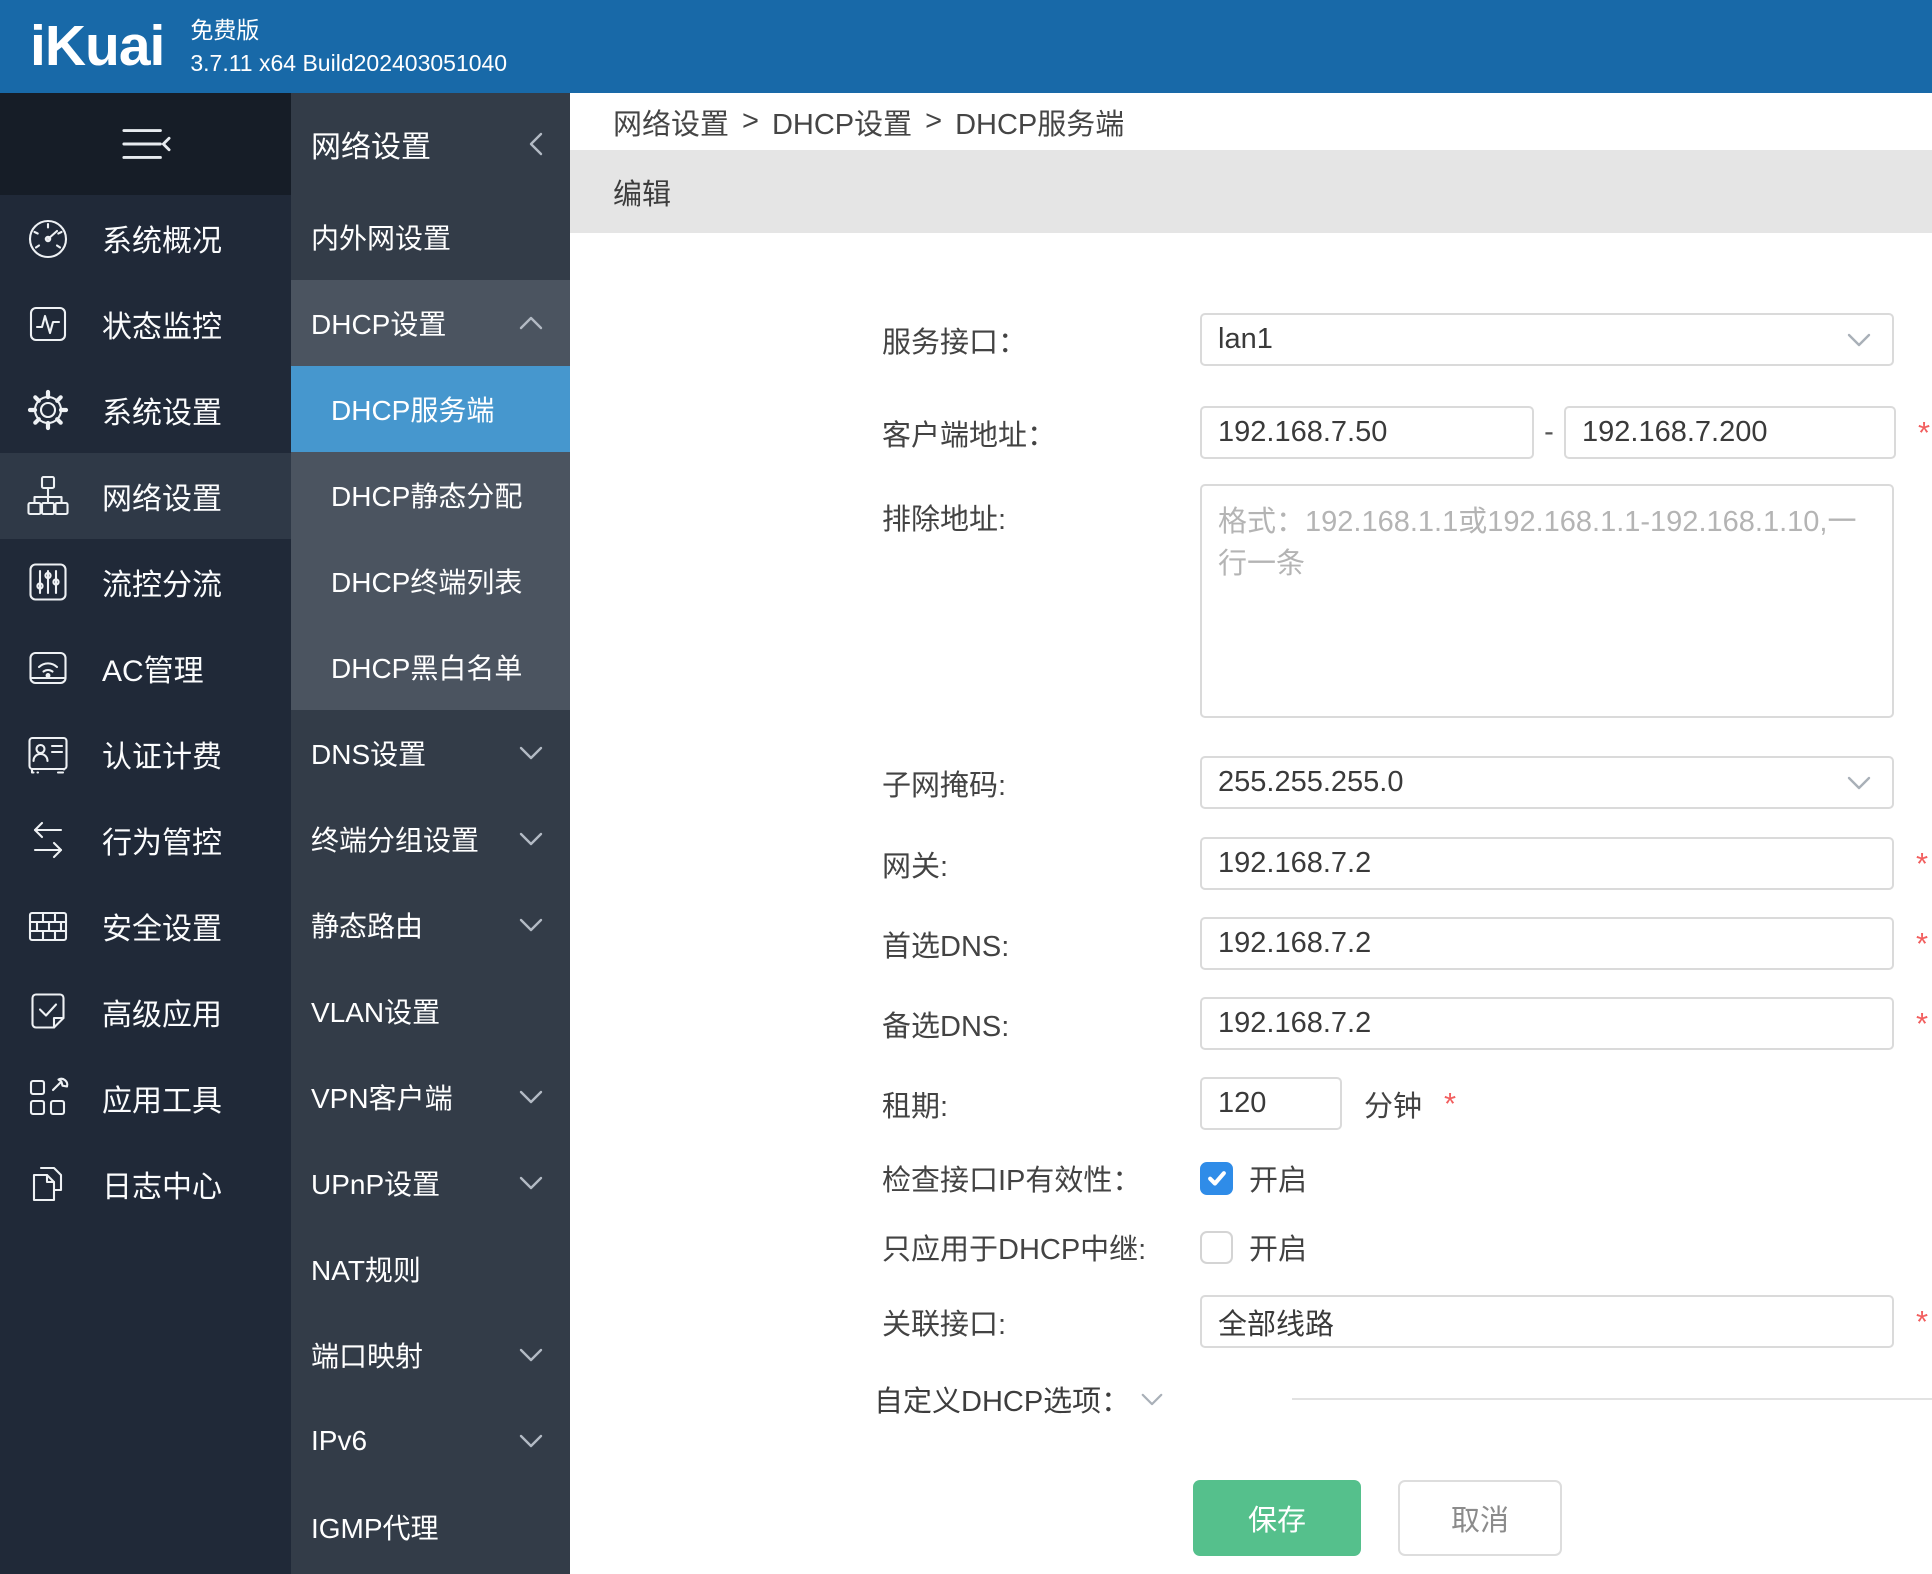  Describe the element at coordinates (1216, 1247) in the screenshot. I see `dhcp-relay-only-checkbox` at that location.